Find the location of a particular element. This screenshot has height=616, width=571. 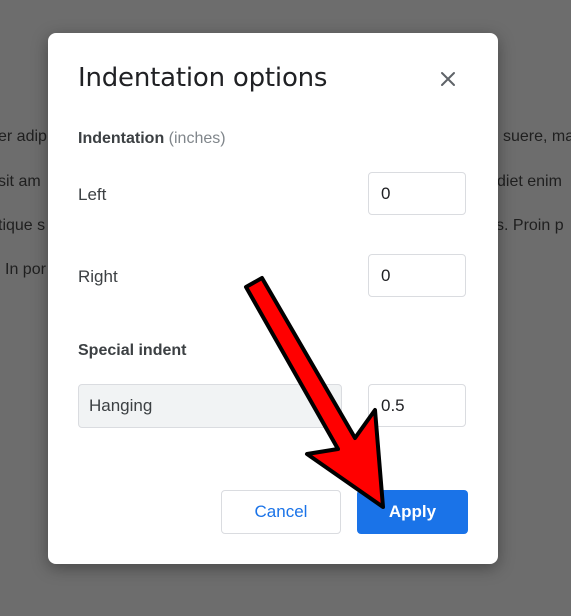

right-label: Right is located at coordinates (98, 276).